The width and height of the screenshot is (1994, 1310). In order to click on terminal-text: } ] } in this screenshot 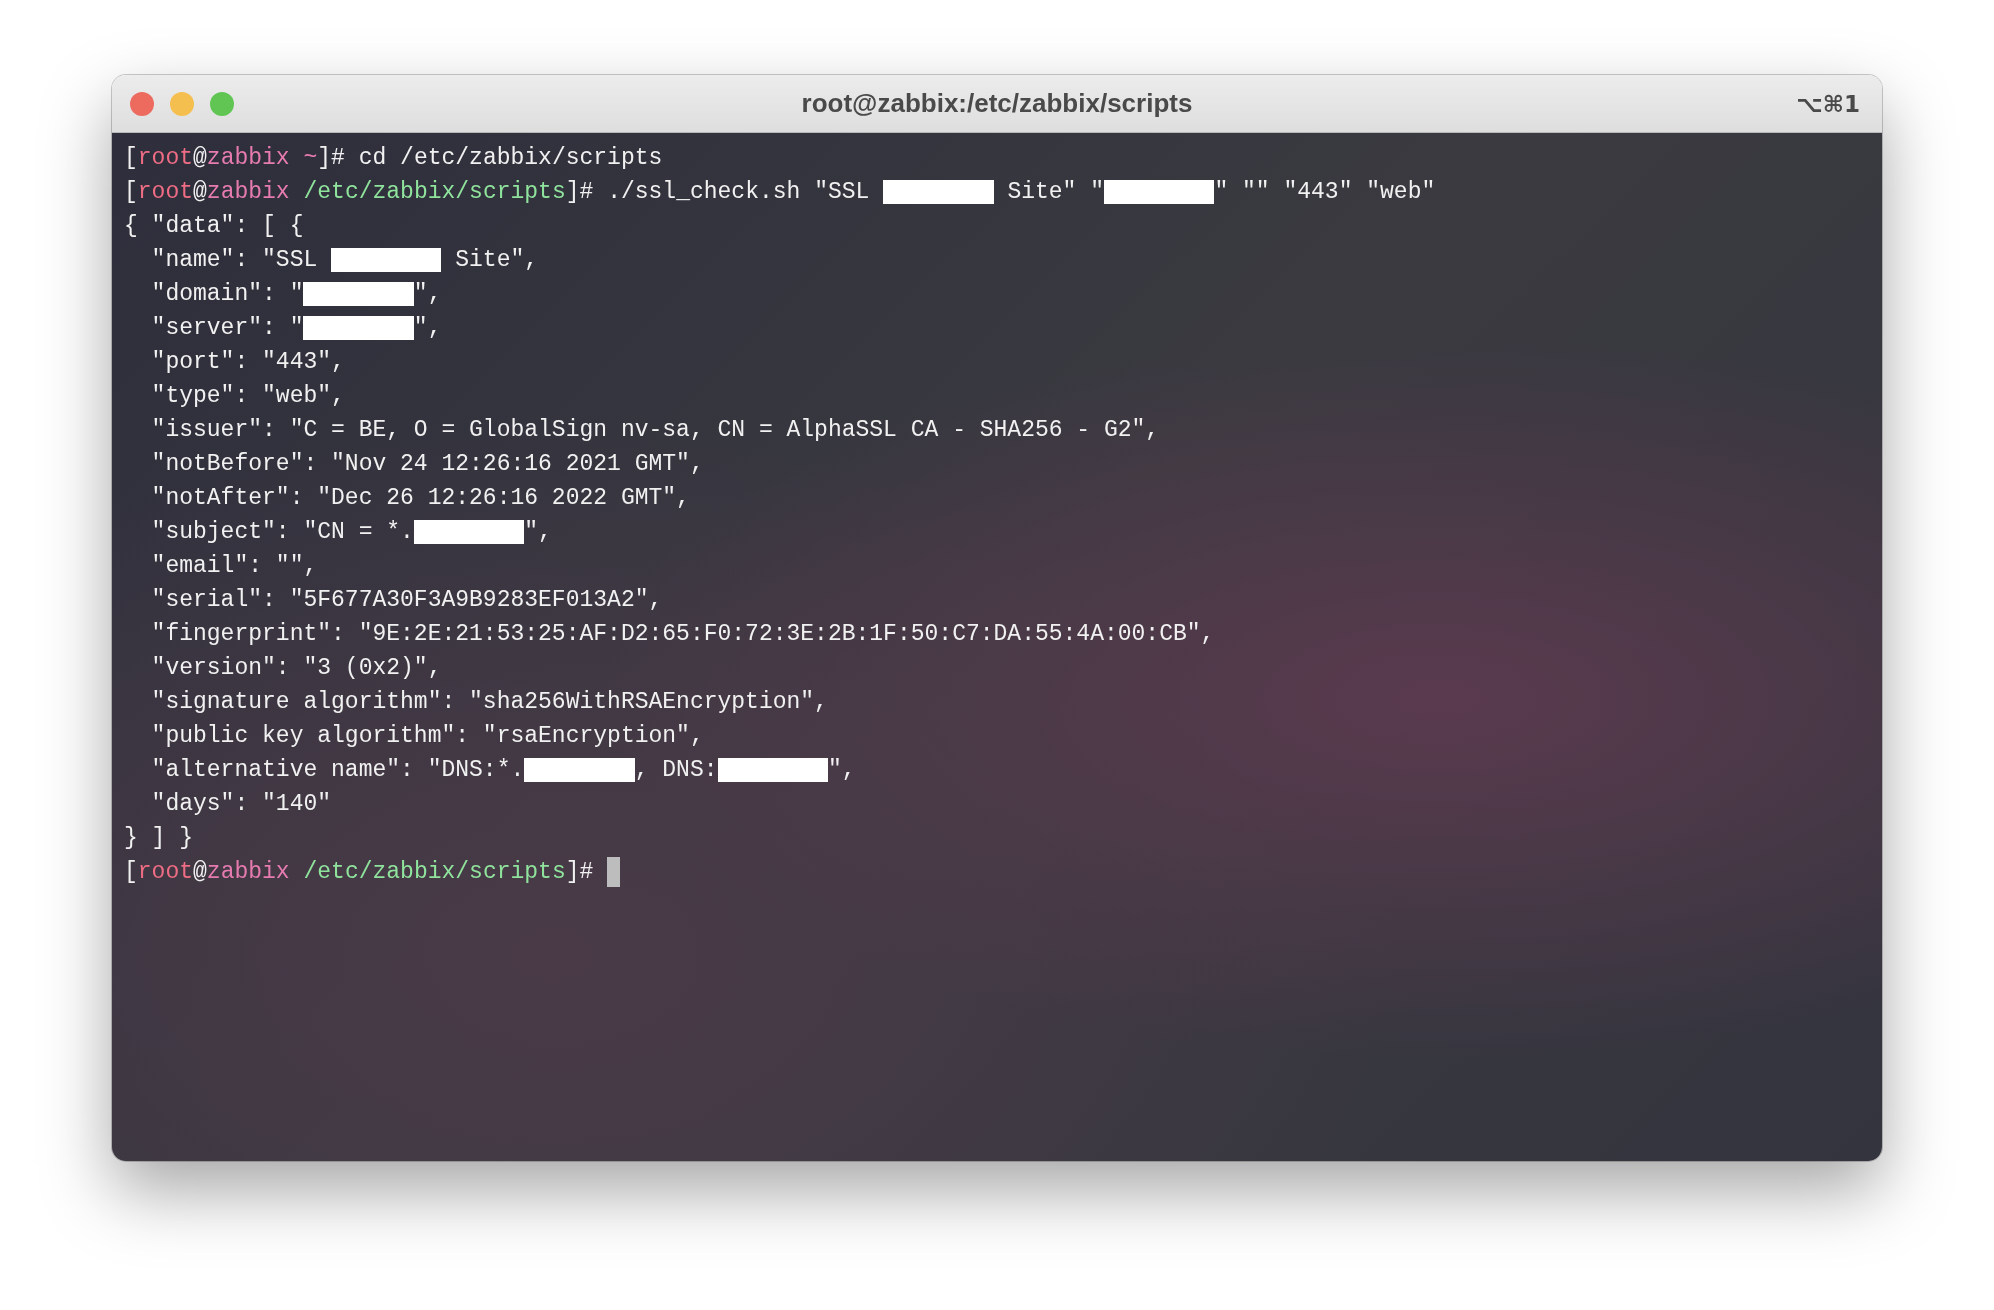, I will do `click(158, 838)`.